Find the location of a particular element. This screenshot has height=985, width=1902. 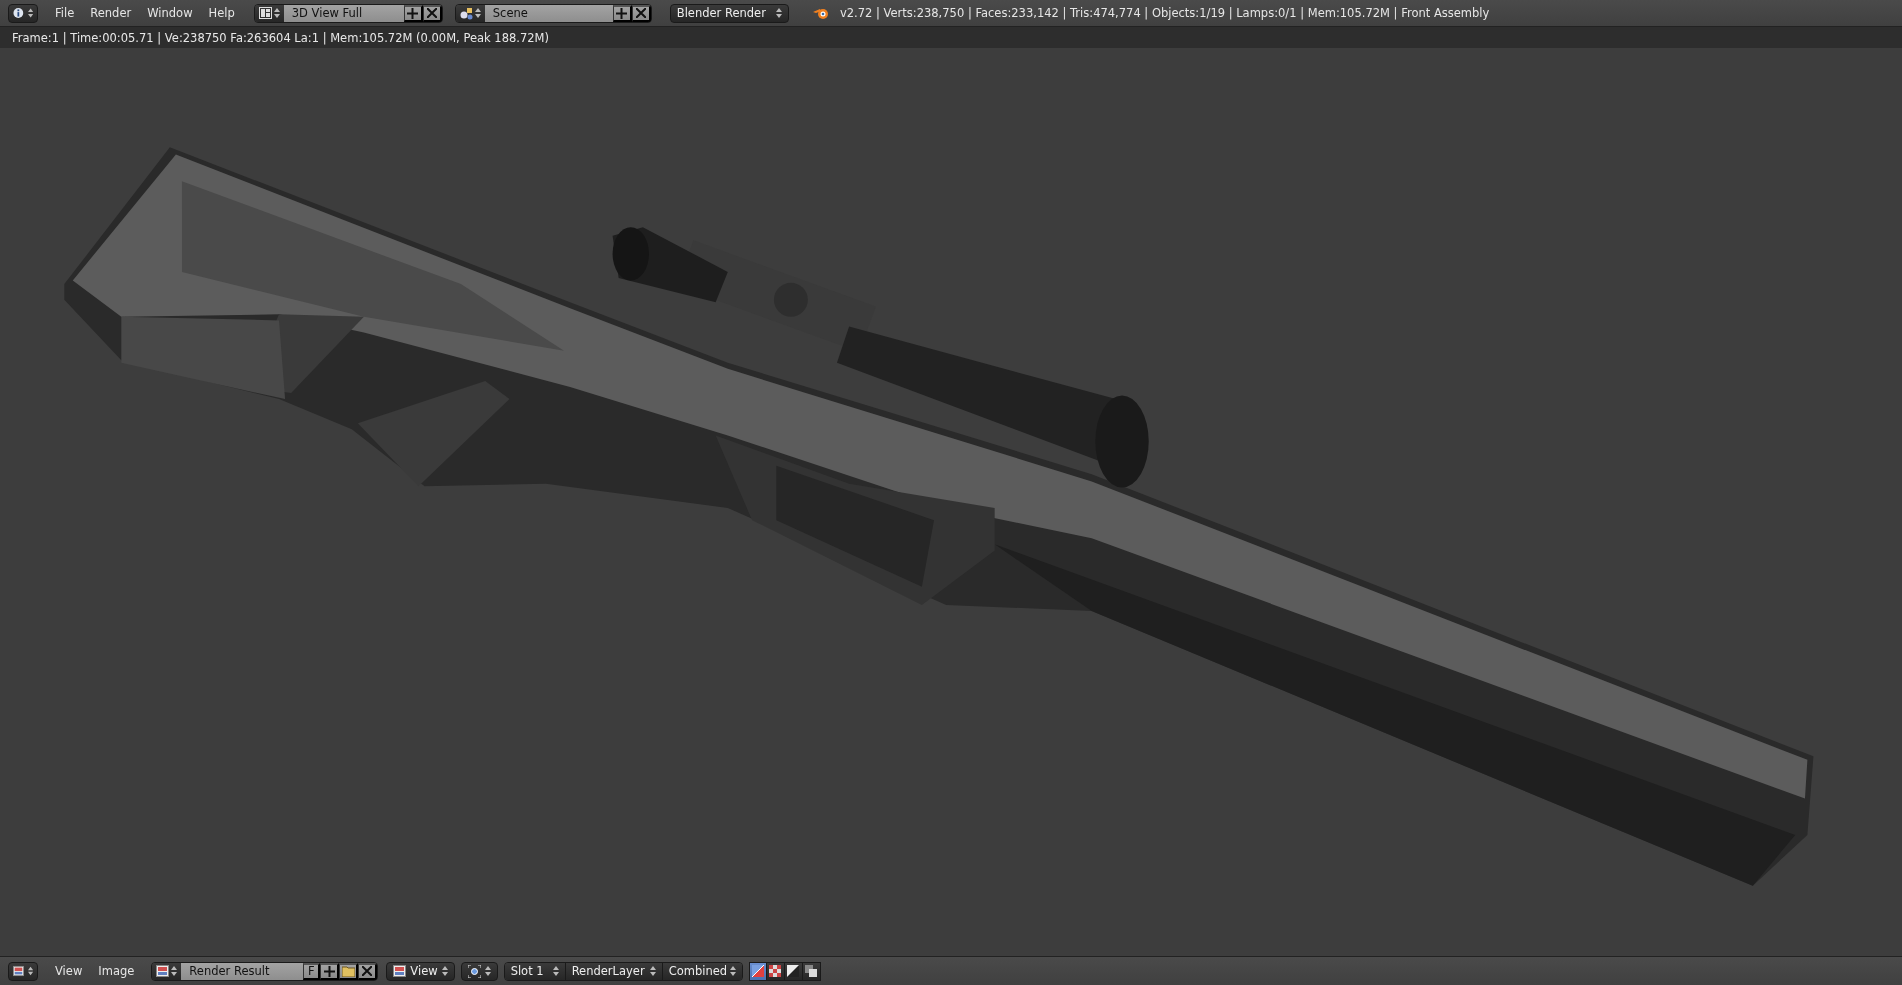

render-info-text: Frame:1 | Time:00:05.71 | Ve:238750 Fa:263604 La:1 | Mem:105.72M (0.00M, Peak 188.72M) is located at coordinates (280, 37).